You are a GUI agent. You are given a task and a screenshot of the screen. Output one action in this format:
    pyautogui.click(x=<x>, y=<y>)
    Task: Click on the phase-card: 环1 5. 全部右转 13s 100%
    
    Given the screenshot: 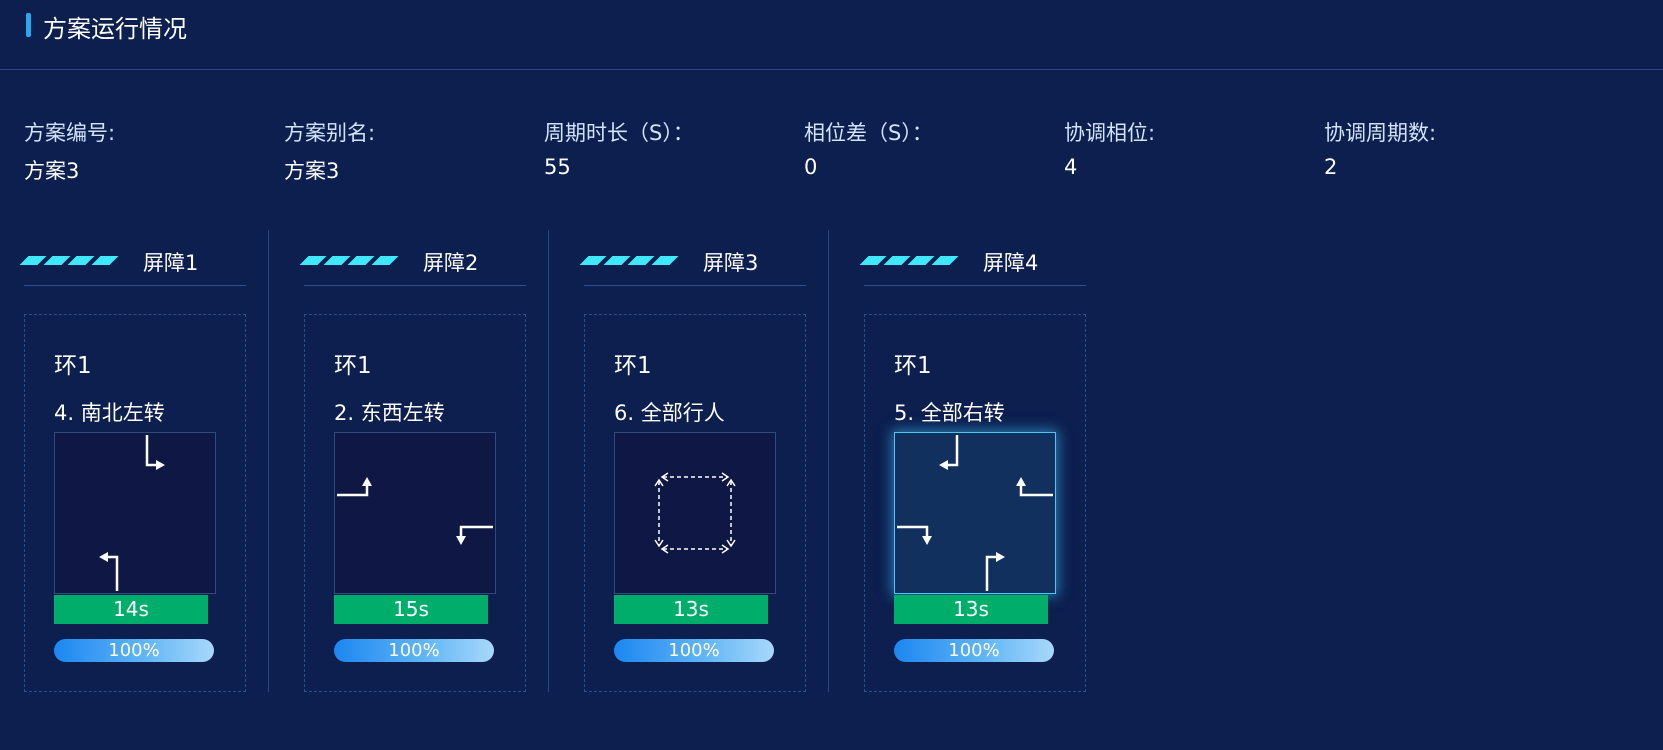 What is the action you would take?
    pyautogui.click(x=975, y=503)
    